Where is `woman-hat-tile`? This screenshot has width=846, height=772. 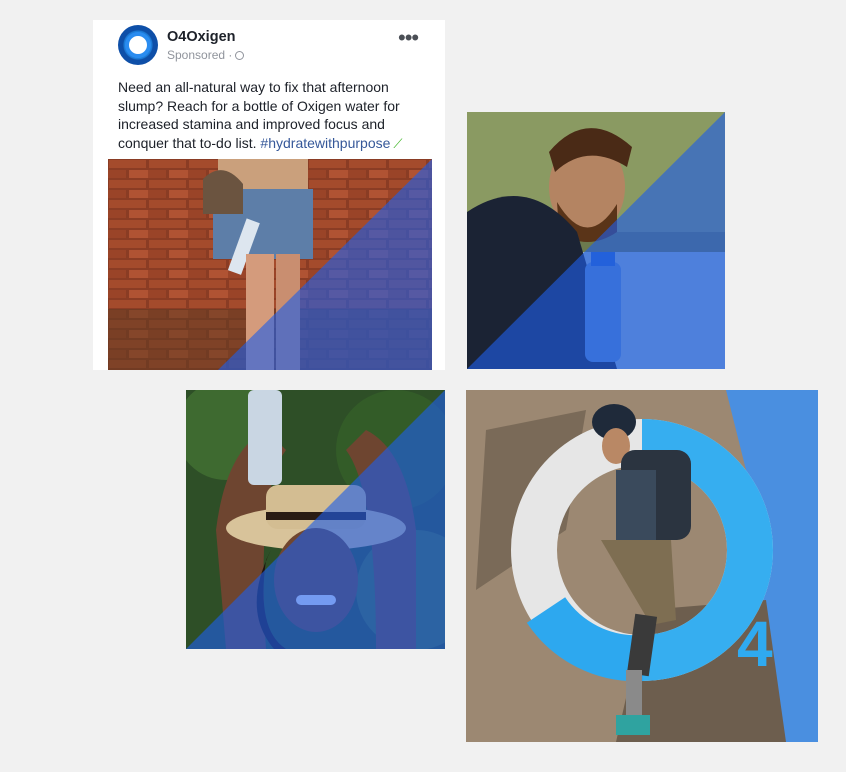 woman-hat-tile is located at coordinates (315, 519).